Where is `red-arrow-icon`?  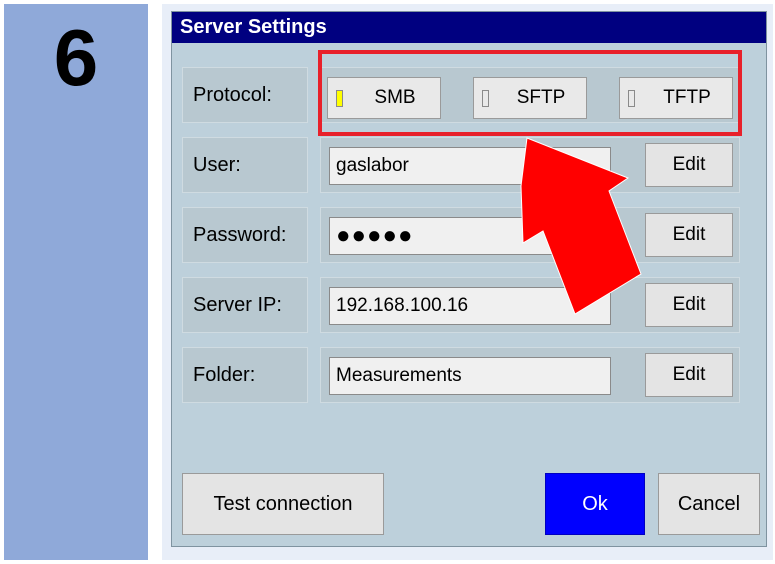 red-arrow-icon is located at coordinates (581, 226).